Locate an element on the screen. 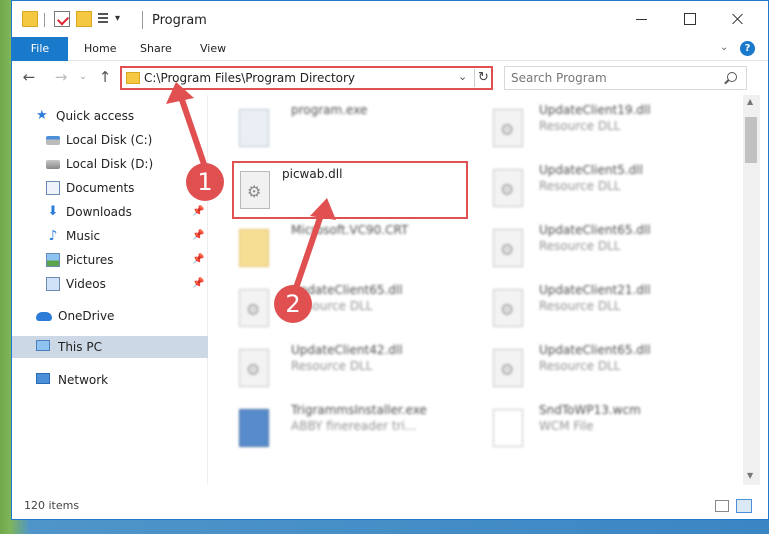 Image resolution: width=769 pixels, height=534 pixels. file-tile-updateclient21-dll: UpdateClient21.dll Resource DLL is located at coordinates (574, 309).